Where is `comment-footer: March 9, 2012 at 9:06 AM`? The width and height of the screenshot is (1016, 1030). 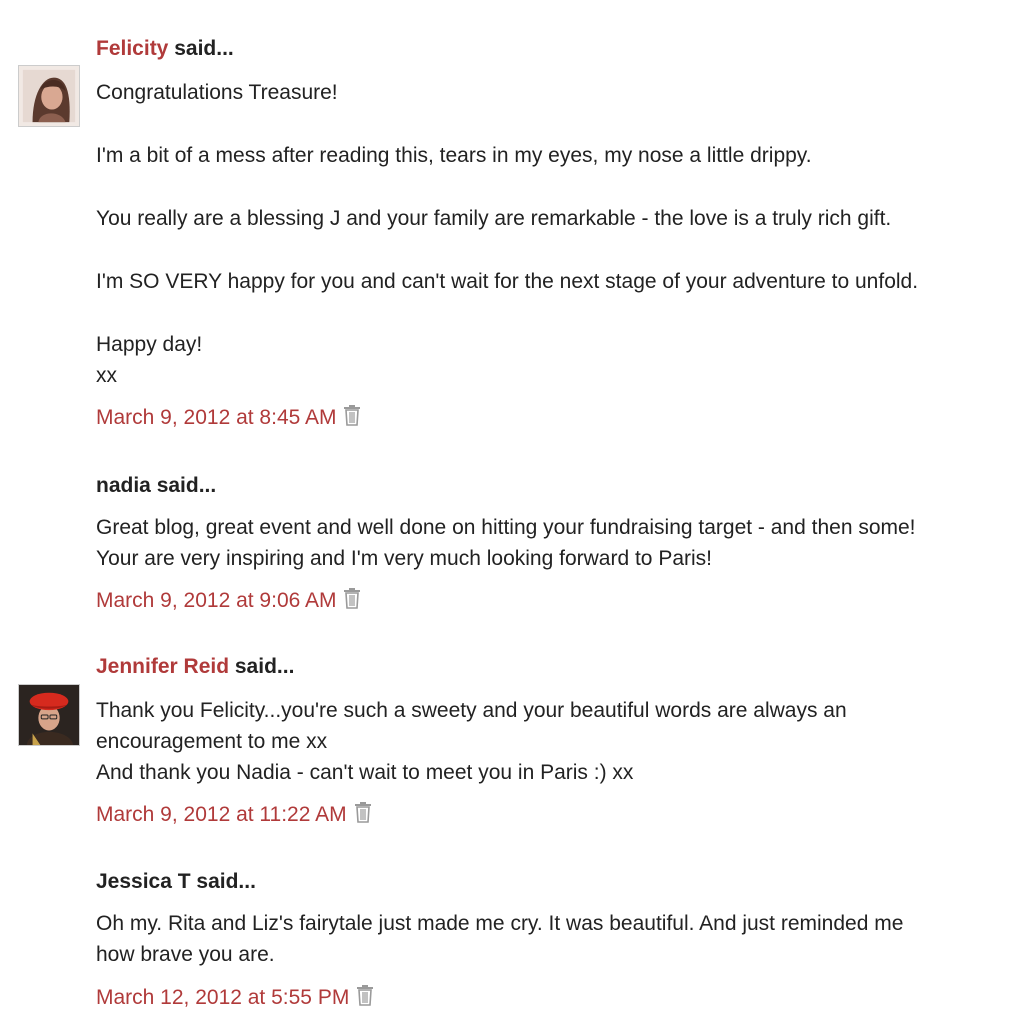
comment-footer: March 9, 2012 at 9:06 AM is located at coordinates (229, 600).